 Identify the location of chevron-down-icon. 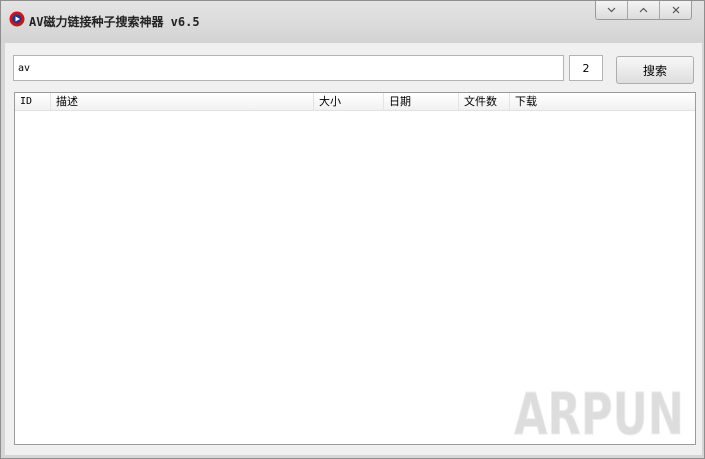
(611, 10).